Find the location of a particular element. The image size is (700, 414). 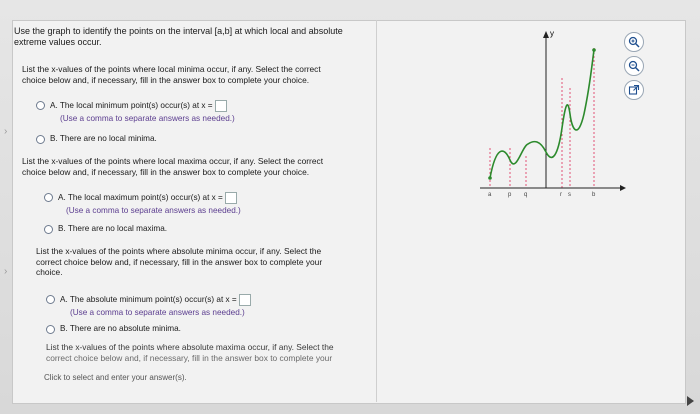

function-graph: y a p q r s b is located at coordinates (553, 113).